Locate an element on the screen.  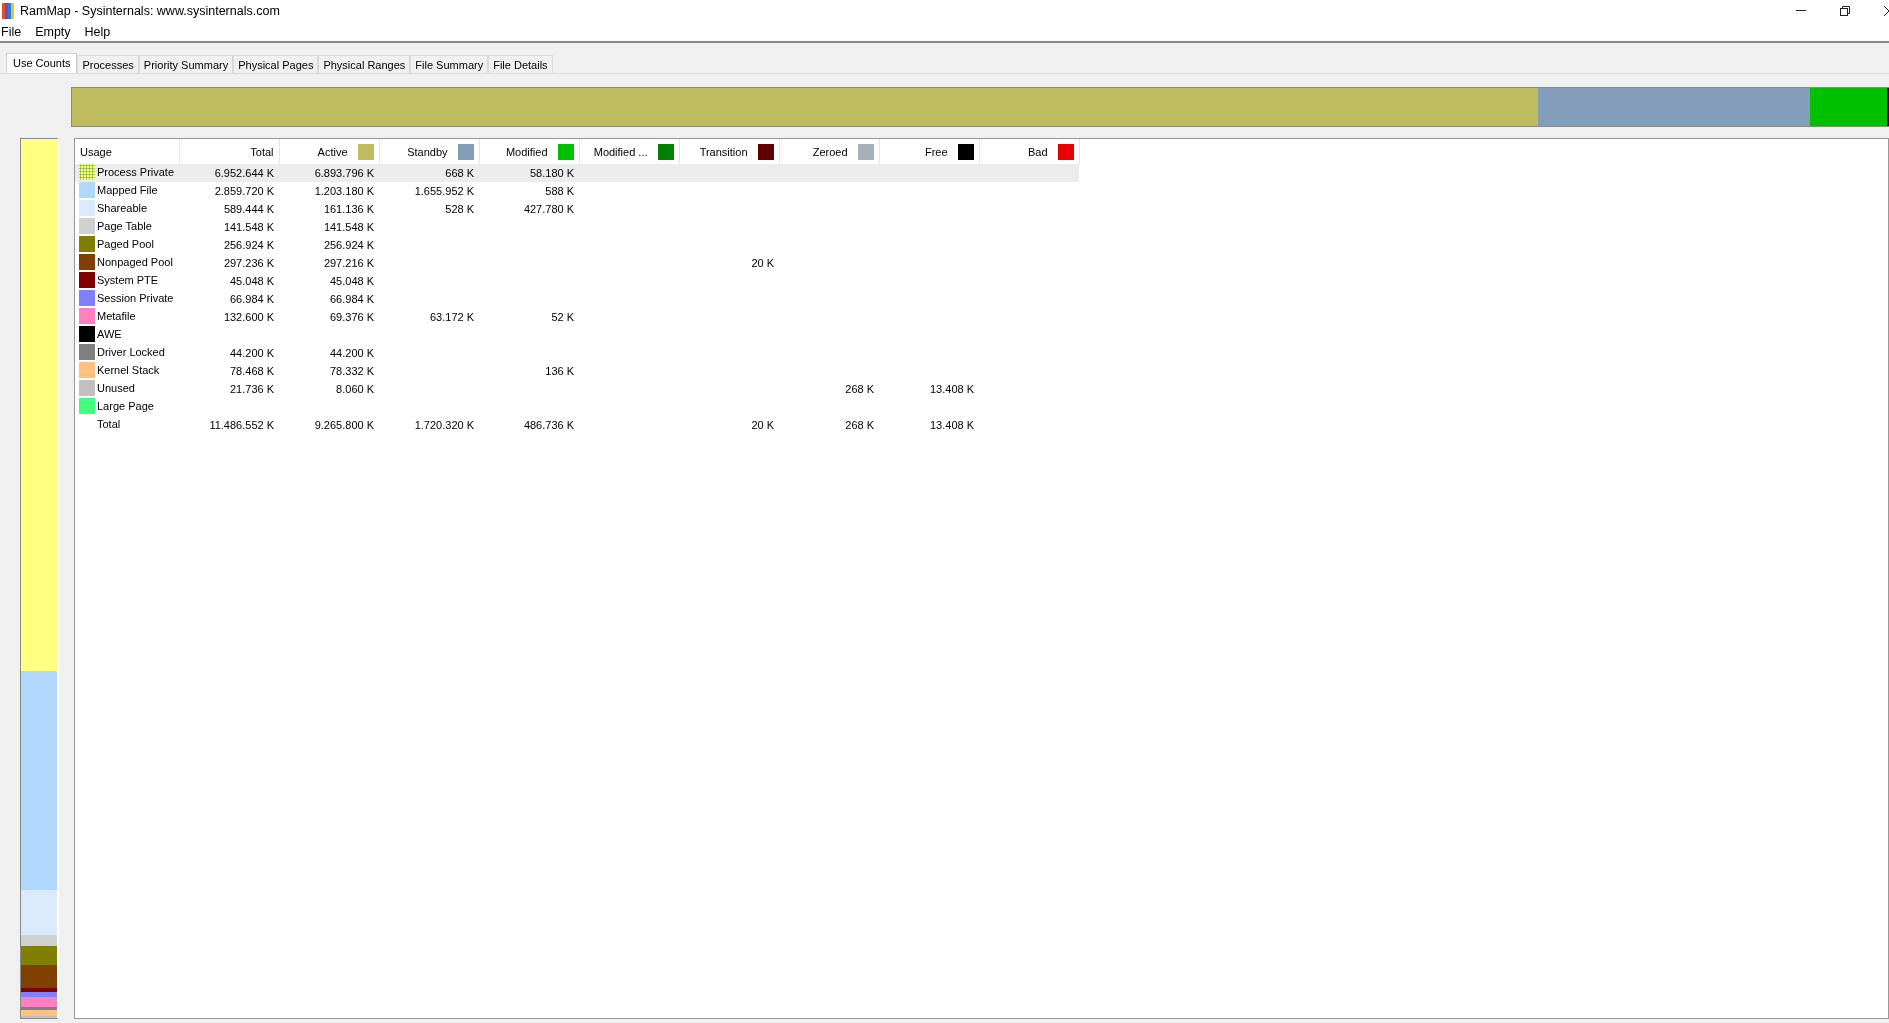
table-cell: 136 K is located at coordinates (560, 371).